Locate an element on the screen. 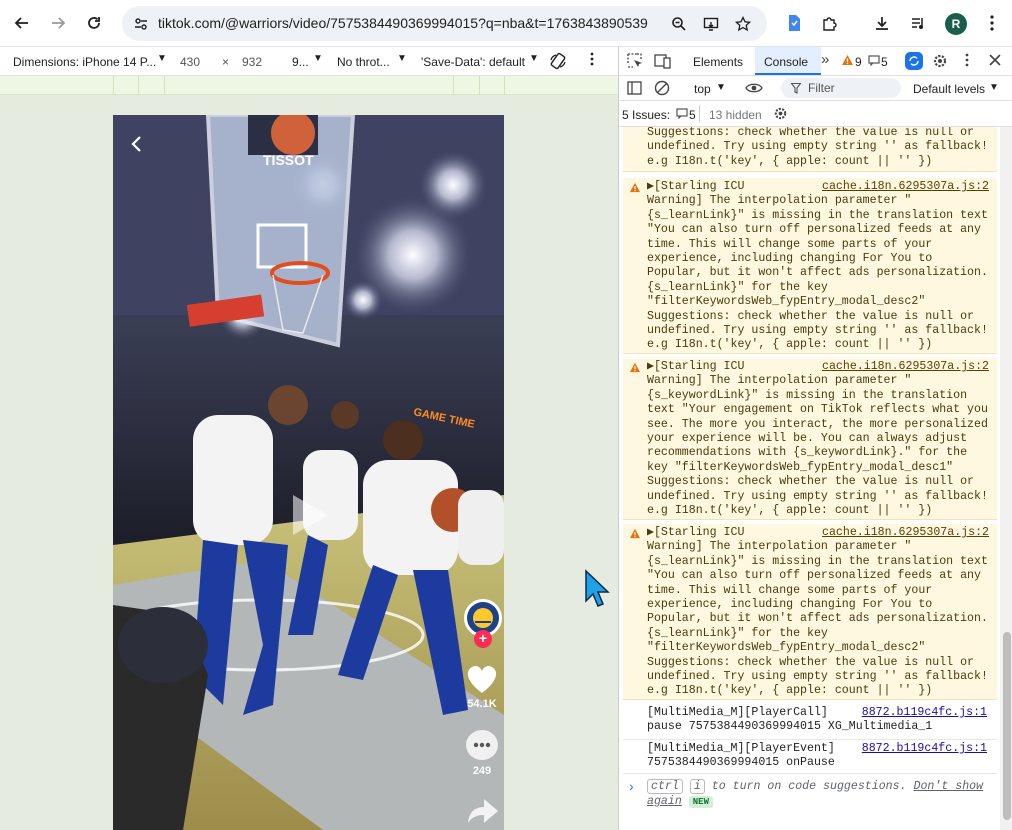 Image resolution: width=1012 pixels, height=830 pixels. inspect-icon is located at coordinates (635, 62).